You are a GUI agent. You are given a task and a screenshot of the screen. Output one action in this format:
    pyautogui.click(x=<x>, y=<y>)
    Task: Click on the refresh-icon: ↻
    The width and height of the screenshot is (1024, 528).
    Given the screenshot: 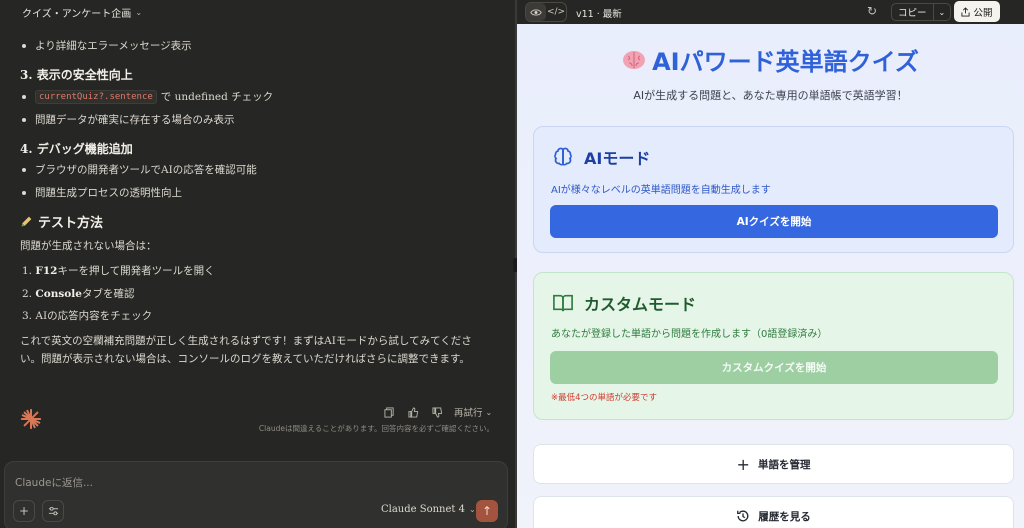 What is the action you would take?
    pyautogui.click(x=872, y=11)
    